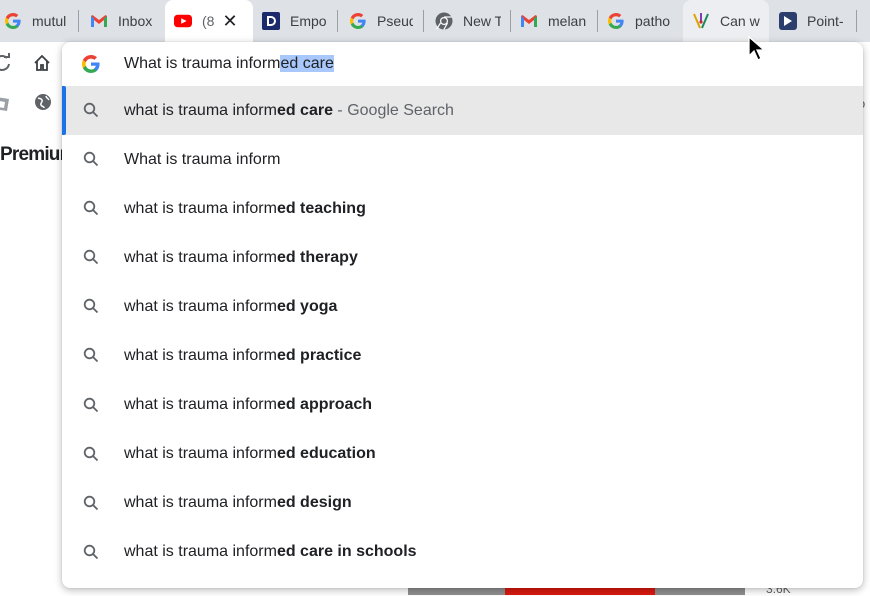 This screenshot has height=596, width=870. Describe the element at coordinates (183, 21) in the screenshot. I see `youtube-icon` at that location.